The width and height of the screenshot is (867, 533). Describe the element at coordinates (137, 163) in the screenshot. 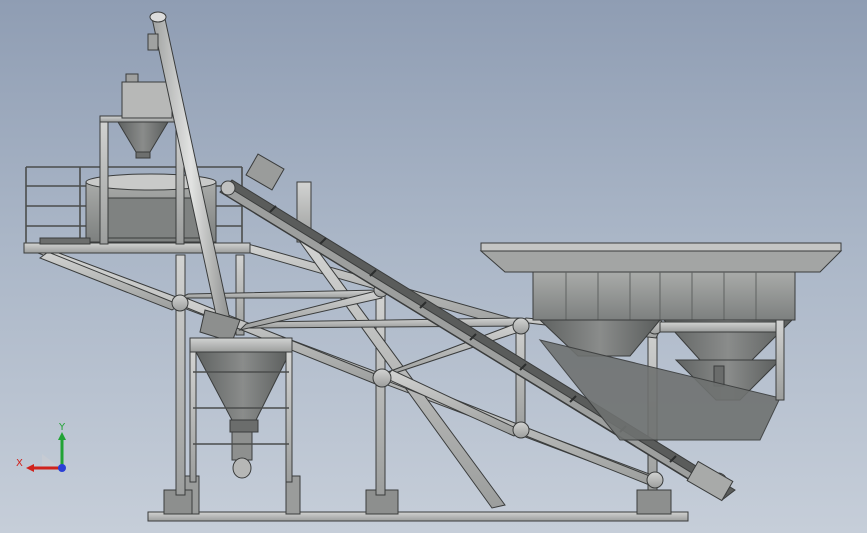

I see `mixer-platform` at that location.